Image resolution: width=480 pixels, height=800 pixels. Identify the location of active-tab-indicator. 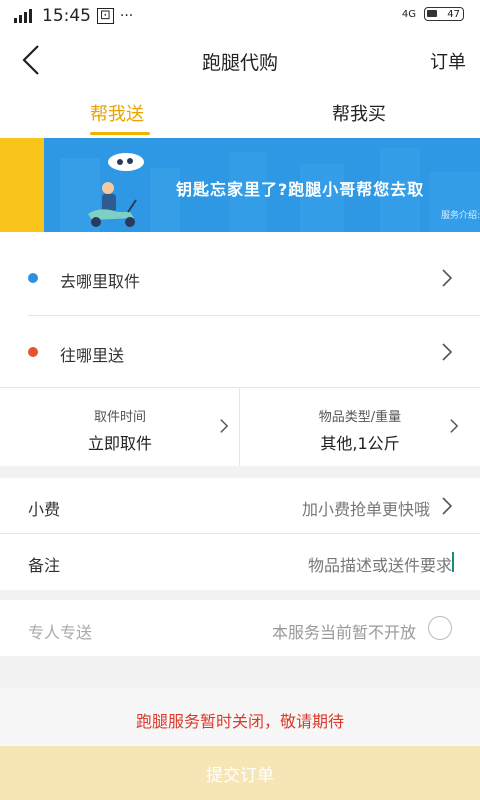
(120, 133).